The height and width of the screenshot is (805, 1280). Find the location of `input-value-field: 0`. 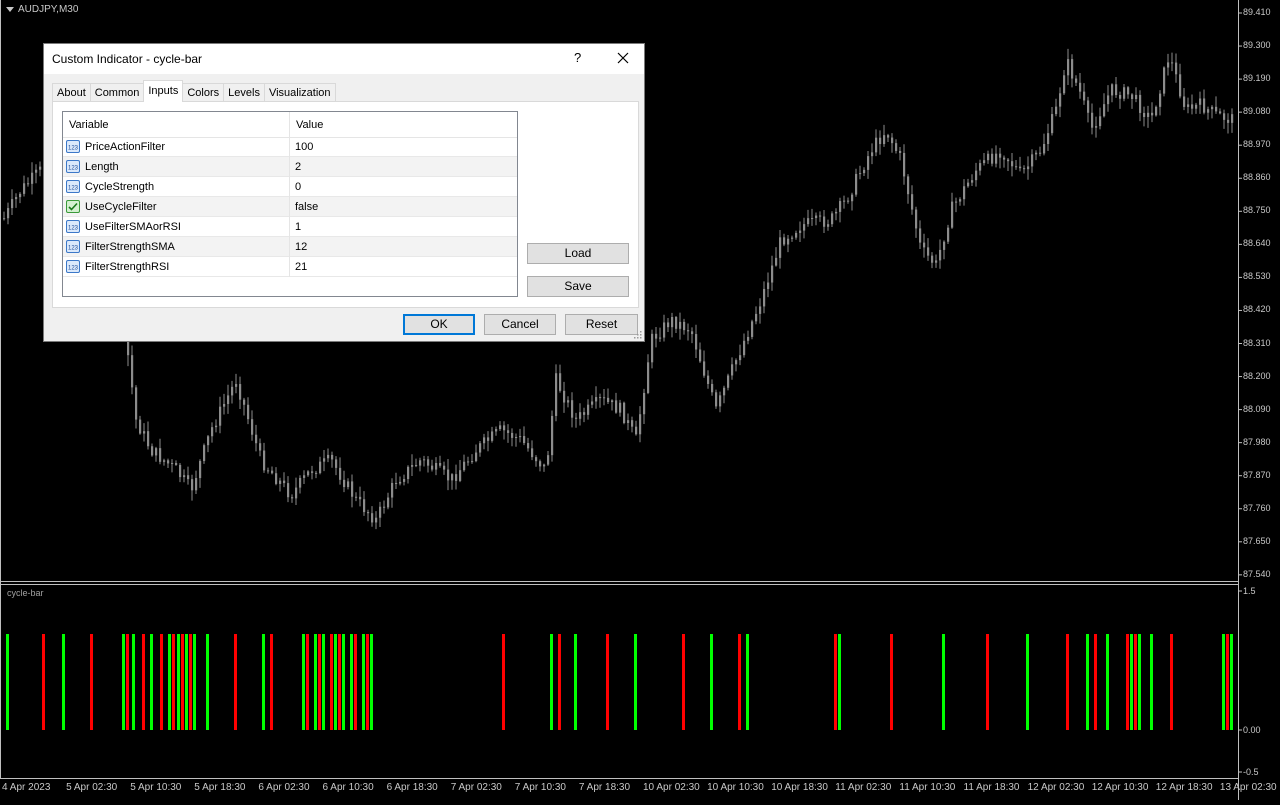

input-value-field: 0 is located at coordinates (298, 187).